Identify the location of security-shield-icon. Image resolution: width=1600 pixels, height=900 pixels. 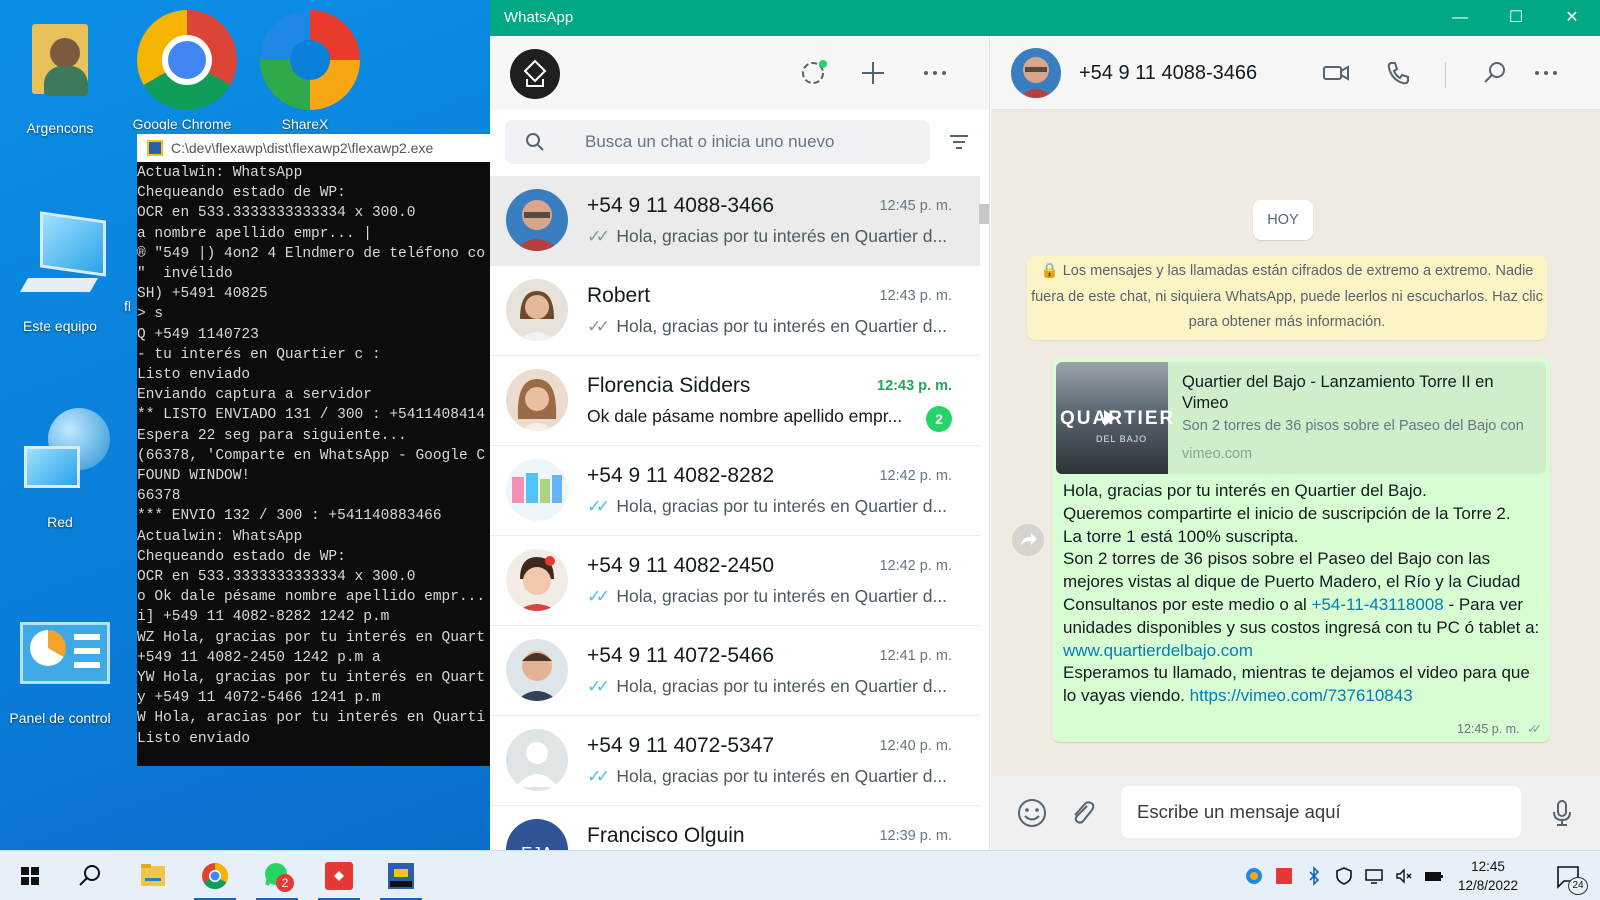
(1344, 876).